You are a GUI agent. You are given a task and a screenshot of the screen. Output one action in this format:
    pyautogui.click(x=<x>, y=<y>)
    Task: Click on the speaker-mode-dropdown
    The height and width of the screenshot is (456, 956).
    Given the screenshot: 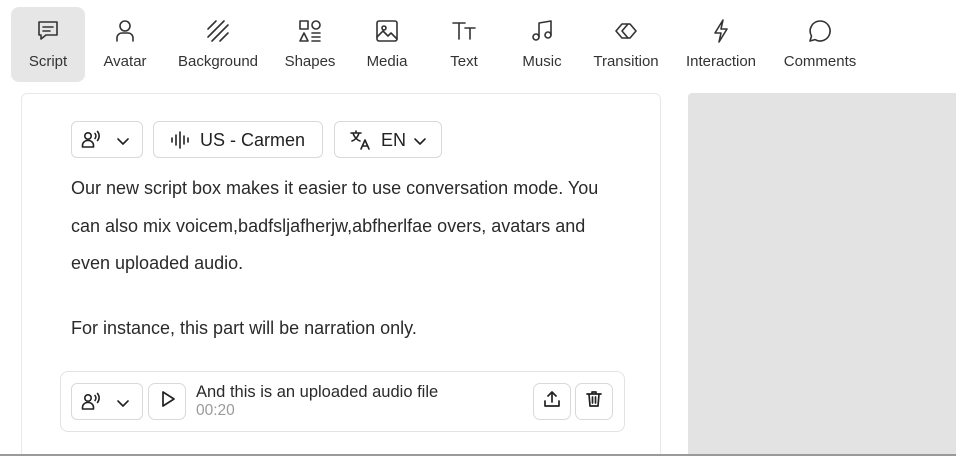 What is the action you would take?
    pyautogui.click(x=107, y=139)
    